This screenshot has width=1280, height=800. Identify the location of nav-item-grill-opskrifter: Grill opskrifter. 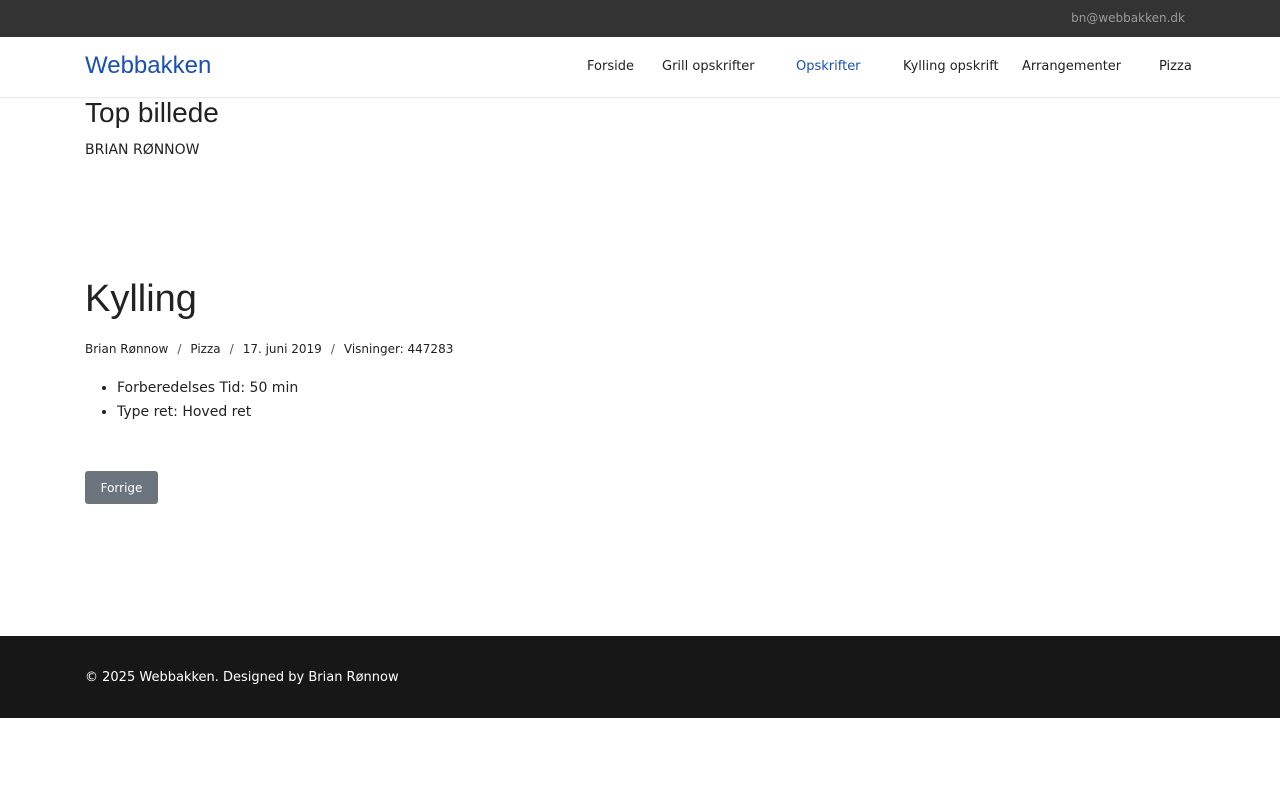
(708, 66).